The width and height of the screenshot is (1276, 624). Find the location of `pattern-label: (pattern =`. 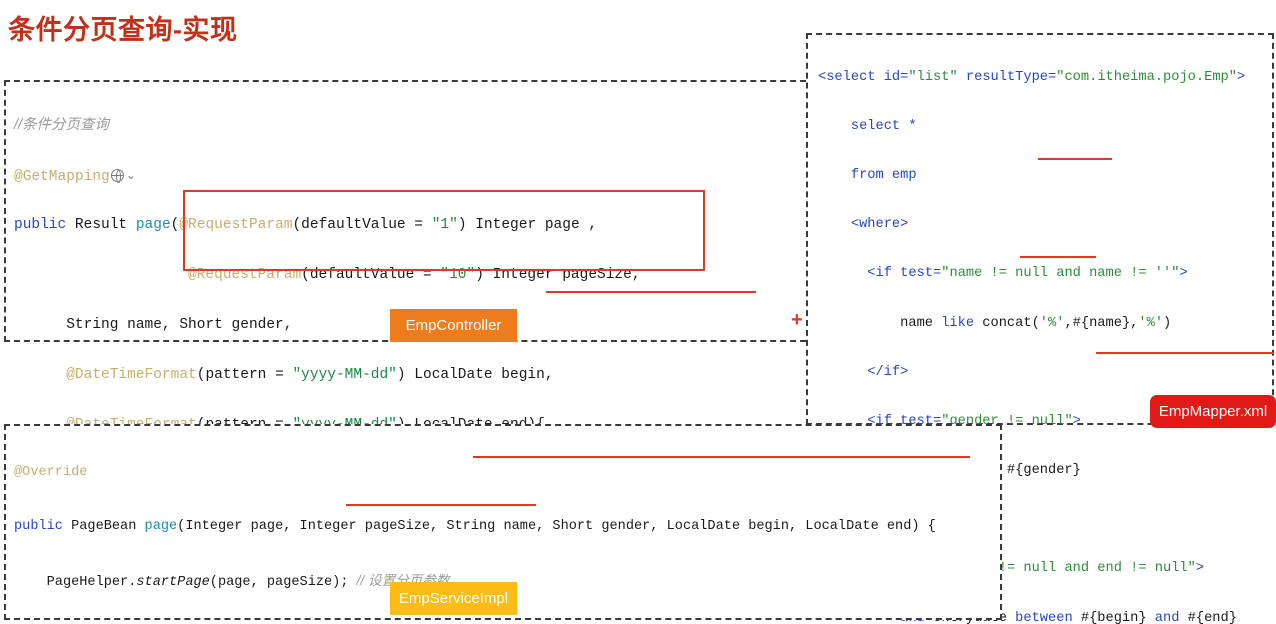

pattern-label: (pattern = is located at coordinates (244, 375).